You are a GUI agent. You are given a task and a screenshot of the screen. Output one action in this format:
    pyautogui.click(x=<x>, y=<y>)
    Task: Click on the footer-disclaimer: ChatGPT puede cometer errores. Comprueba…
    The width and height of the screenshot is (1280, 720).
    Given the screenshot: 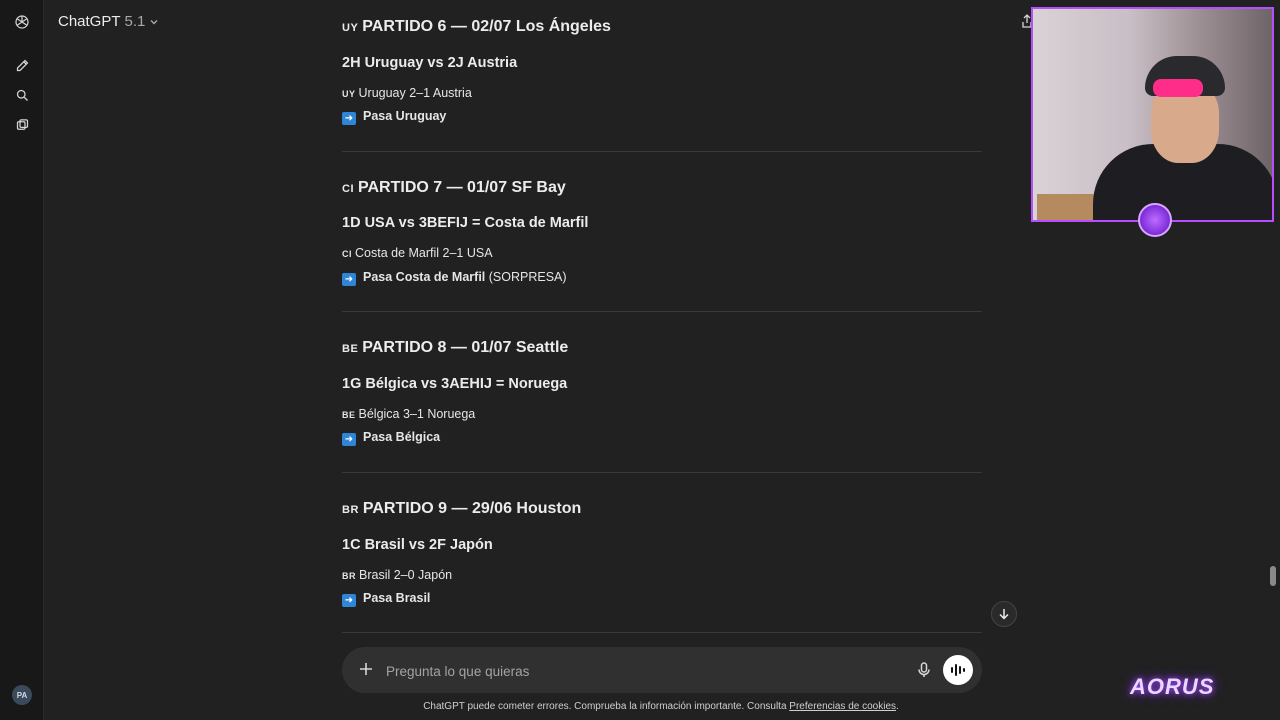 What is the action you would take?
    pyautogui.click(x=661, y=706)
    